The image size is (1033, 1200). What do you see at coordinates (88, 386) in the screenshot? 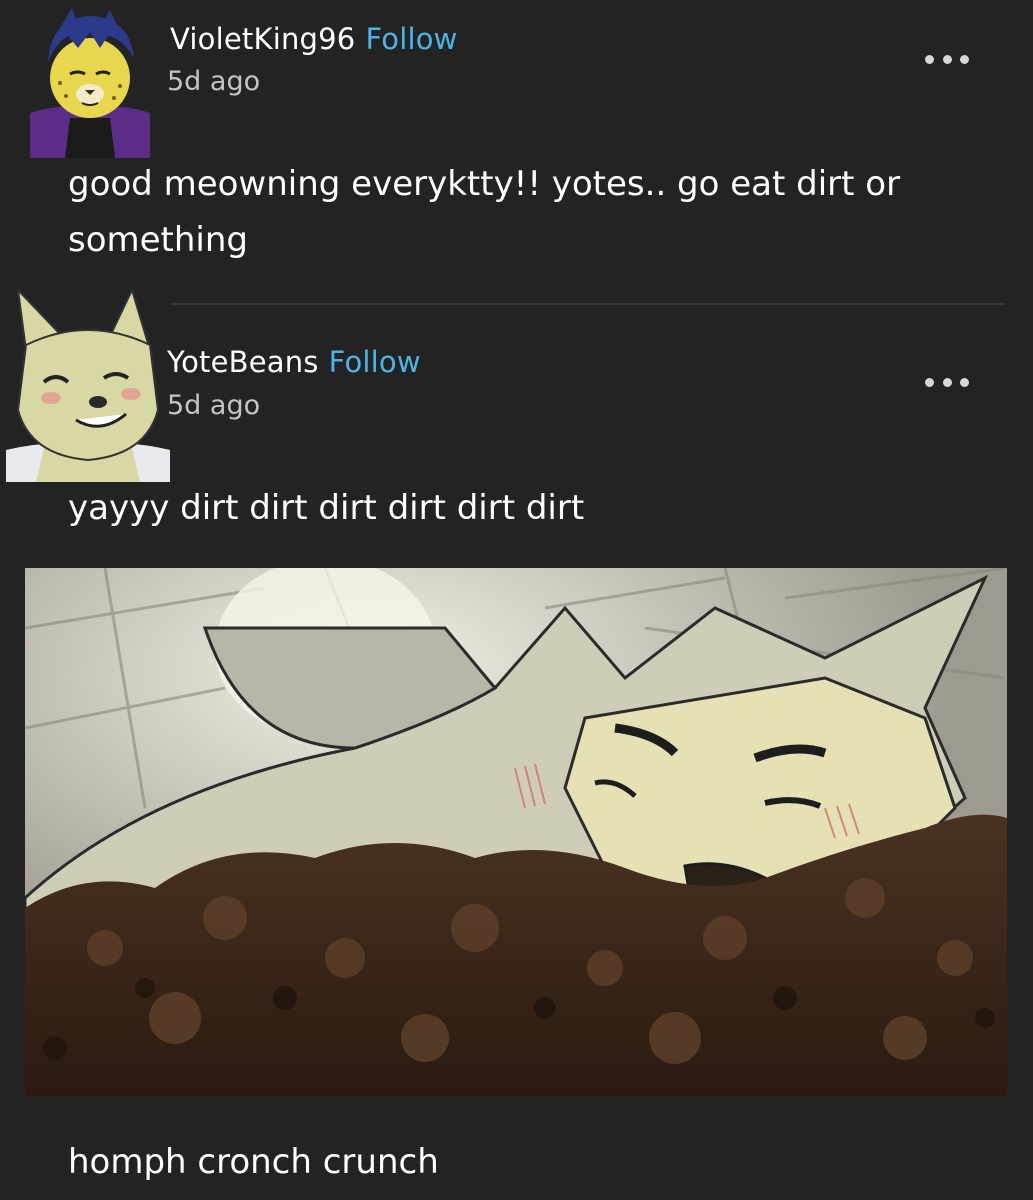
I see `coyote-avatar` at bounding box center [88, 386].